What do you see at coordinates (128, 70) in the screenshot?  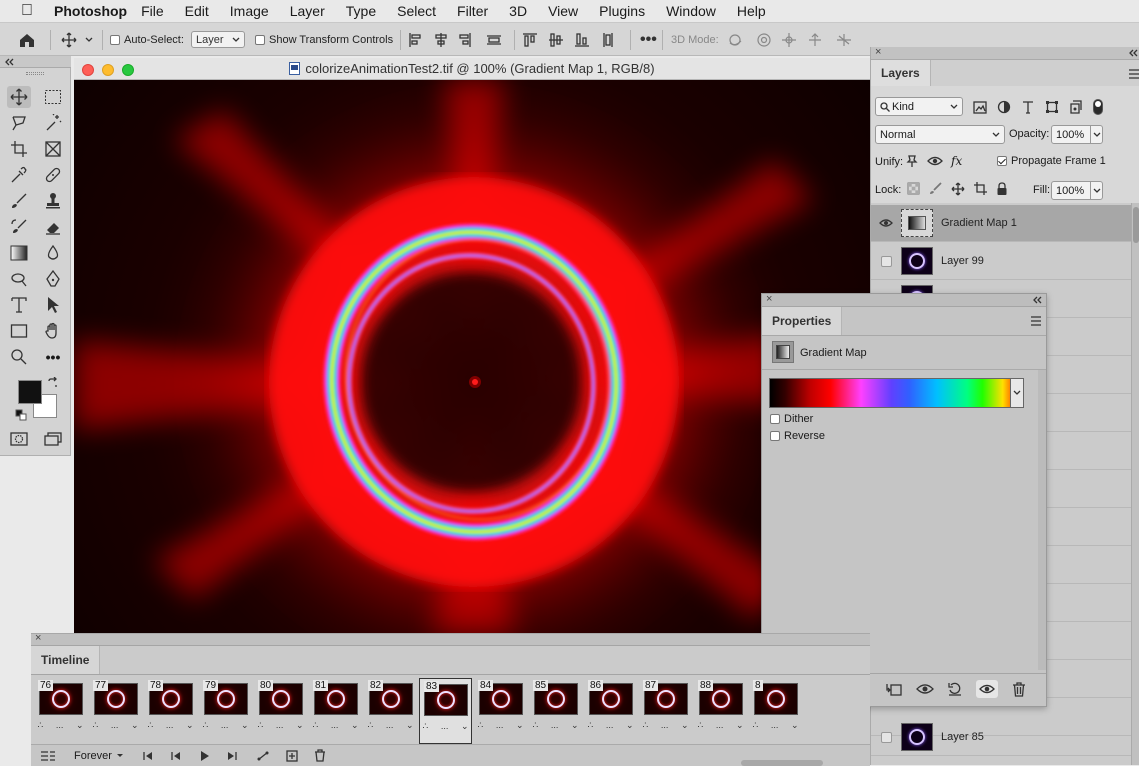 I see `zoom-window-button` at bounding box center [128, 70].